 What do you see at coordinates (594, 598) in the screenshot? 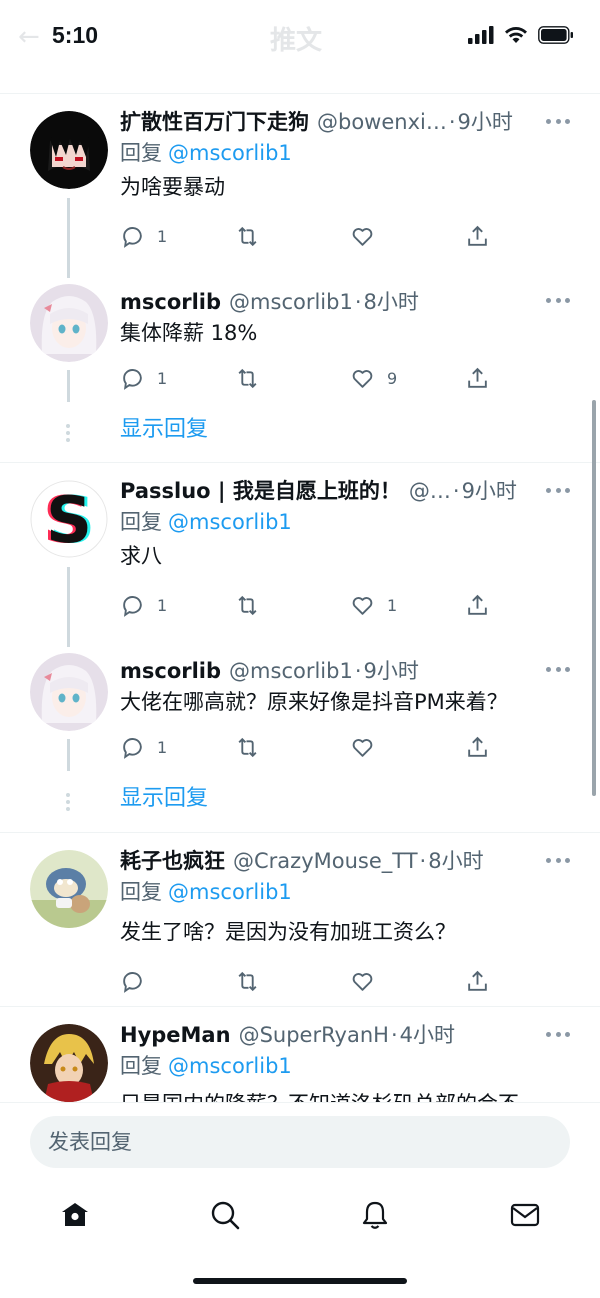
I see `scrollbar` at bounding box center [594, 598].